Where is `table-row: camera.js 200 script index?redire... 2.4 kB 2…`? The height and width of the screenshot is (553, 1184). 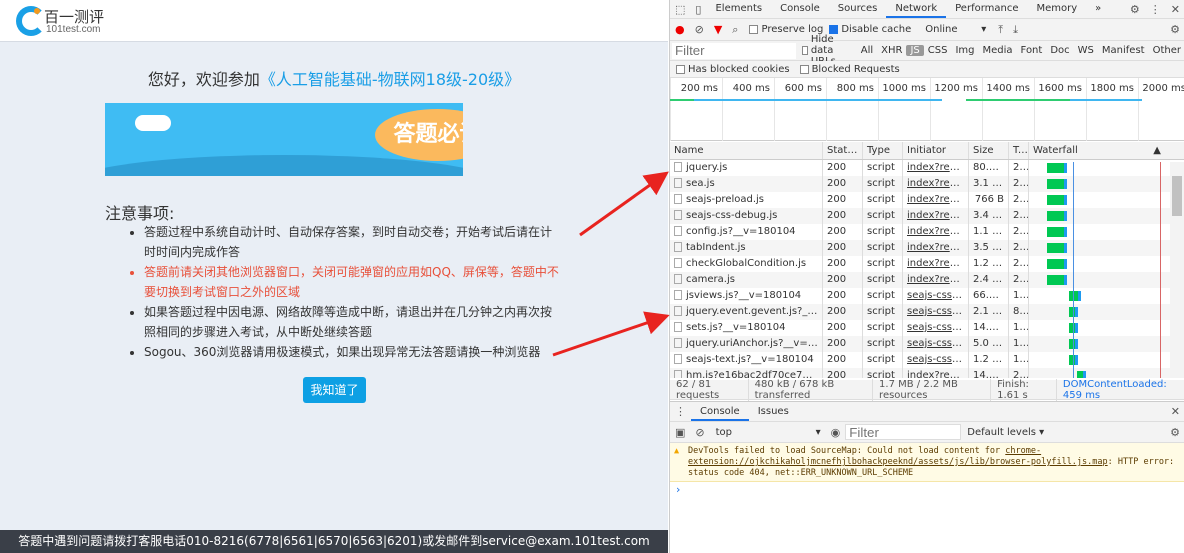 table-row: camera.js 200 script index?redire... 2.4 kB 2… is located at coordinates (927, 280).